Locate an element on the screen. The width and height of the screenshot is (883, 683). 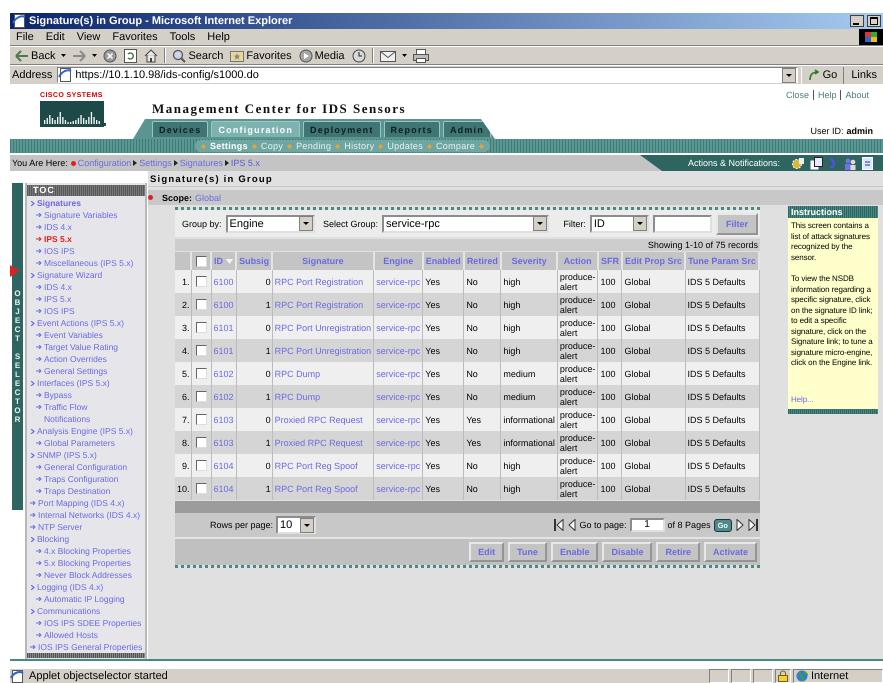
address-field: https://10.1.10.98/ids-config/s1000.do is located at coordinates (427, 75).